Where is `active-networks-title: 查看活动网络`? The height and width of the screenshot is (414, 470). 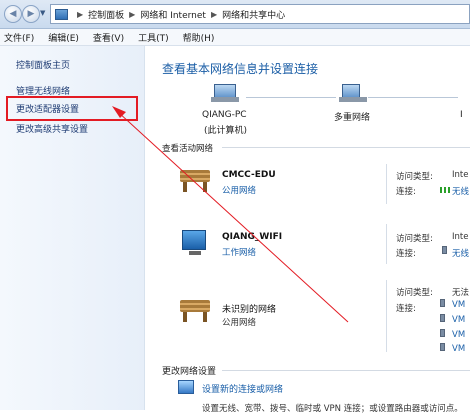
active-networks-title: 查看活动网络 is located at coordinates (188, 149).